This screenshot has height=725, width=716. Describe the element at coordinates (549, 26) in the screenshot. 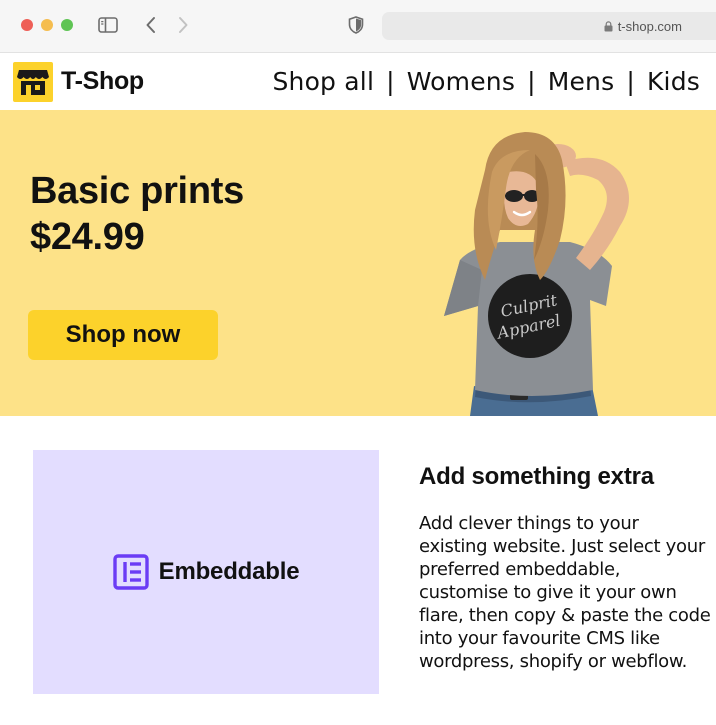

I see `address-bar: t-shop.com` at that location.